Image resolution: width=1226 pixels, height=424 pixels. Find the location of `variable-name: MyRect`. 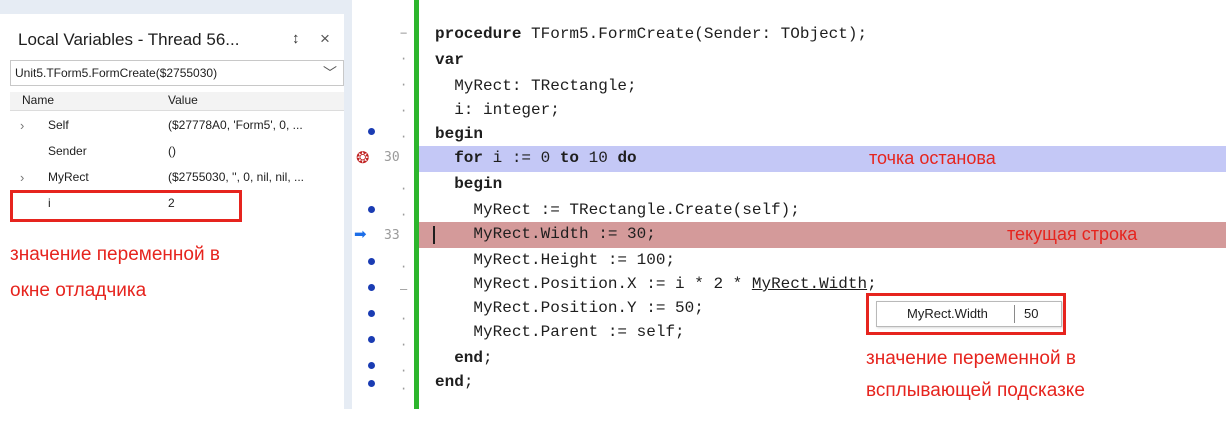

variable-name: MyRect is located at coordinates (68, 177).